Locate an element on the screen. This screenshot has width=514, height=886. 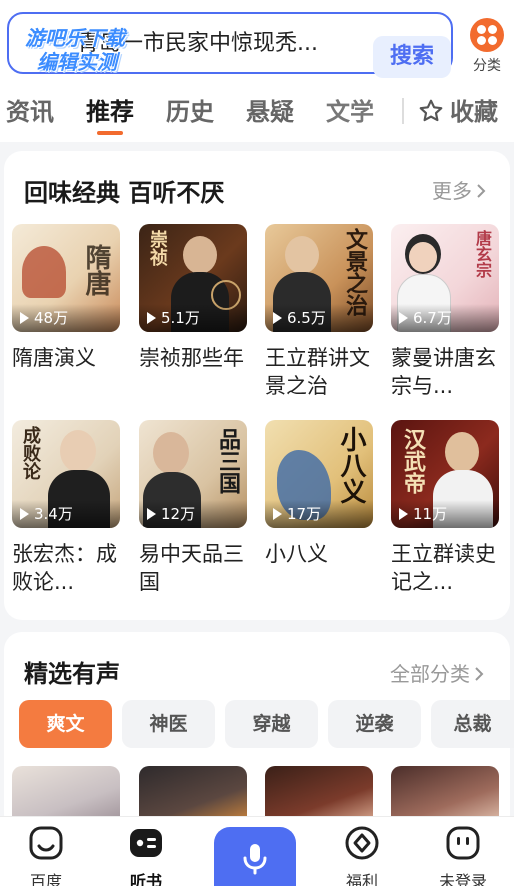
play-count: 12万 is located at coordinates (193, 514).